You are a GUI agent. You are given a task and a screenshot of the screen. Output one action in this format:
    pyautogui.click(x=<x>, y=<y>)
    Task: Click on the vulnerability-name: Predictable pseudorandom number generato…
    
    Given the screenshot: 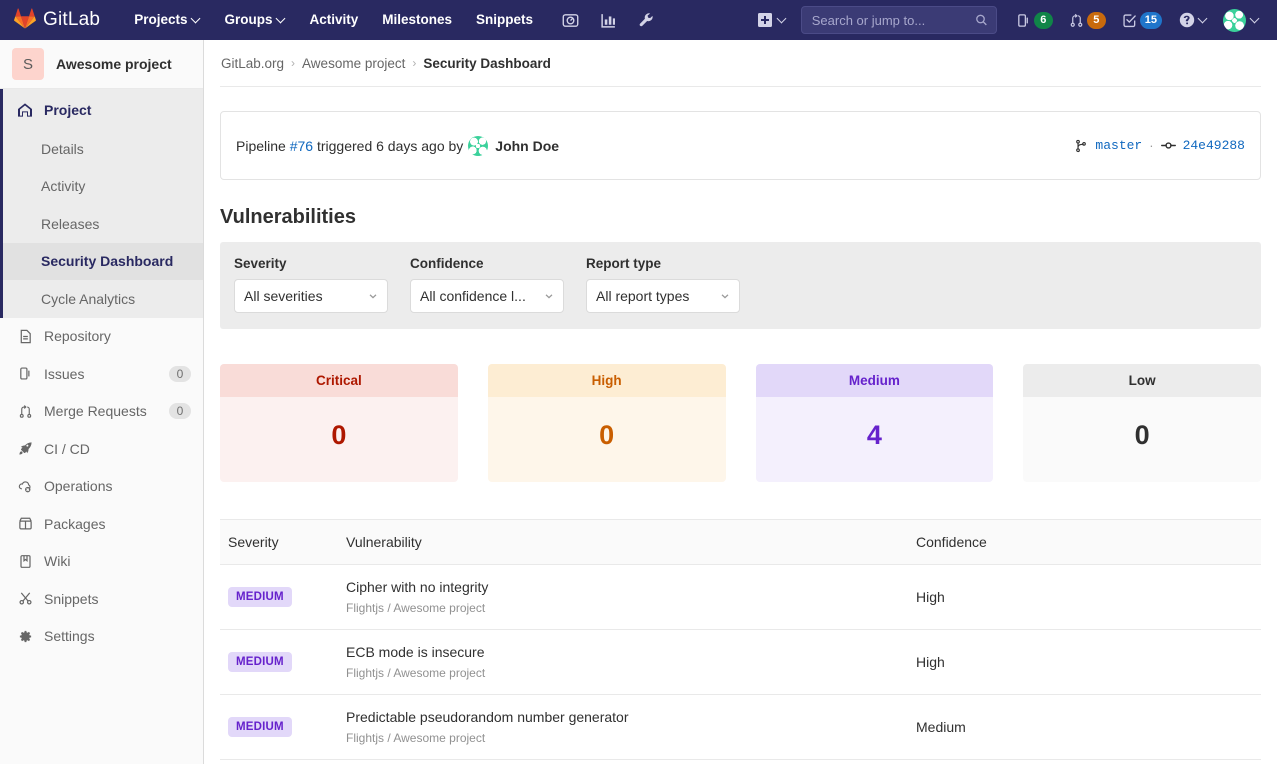 What is the action you would take?
    pyautogui.click(x=631, y=717)
    